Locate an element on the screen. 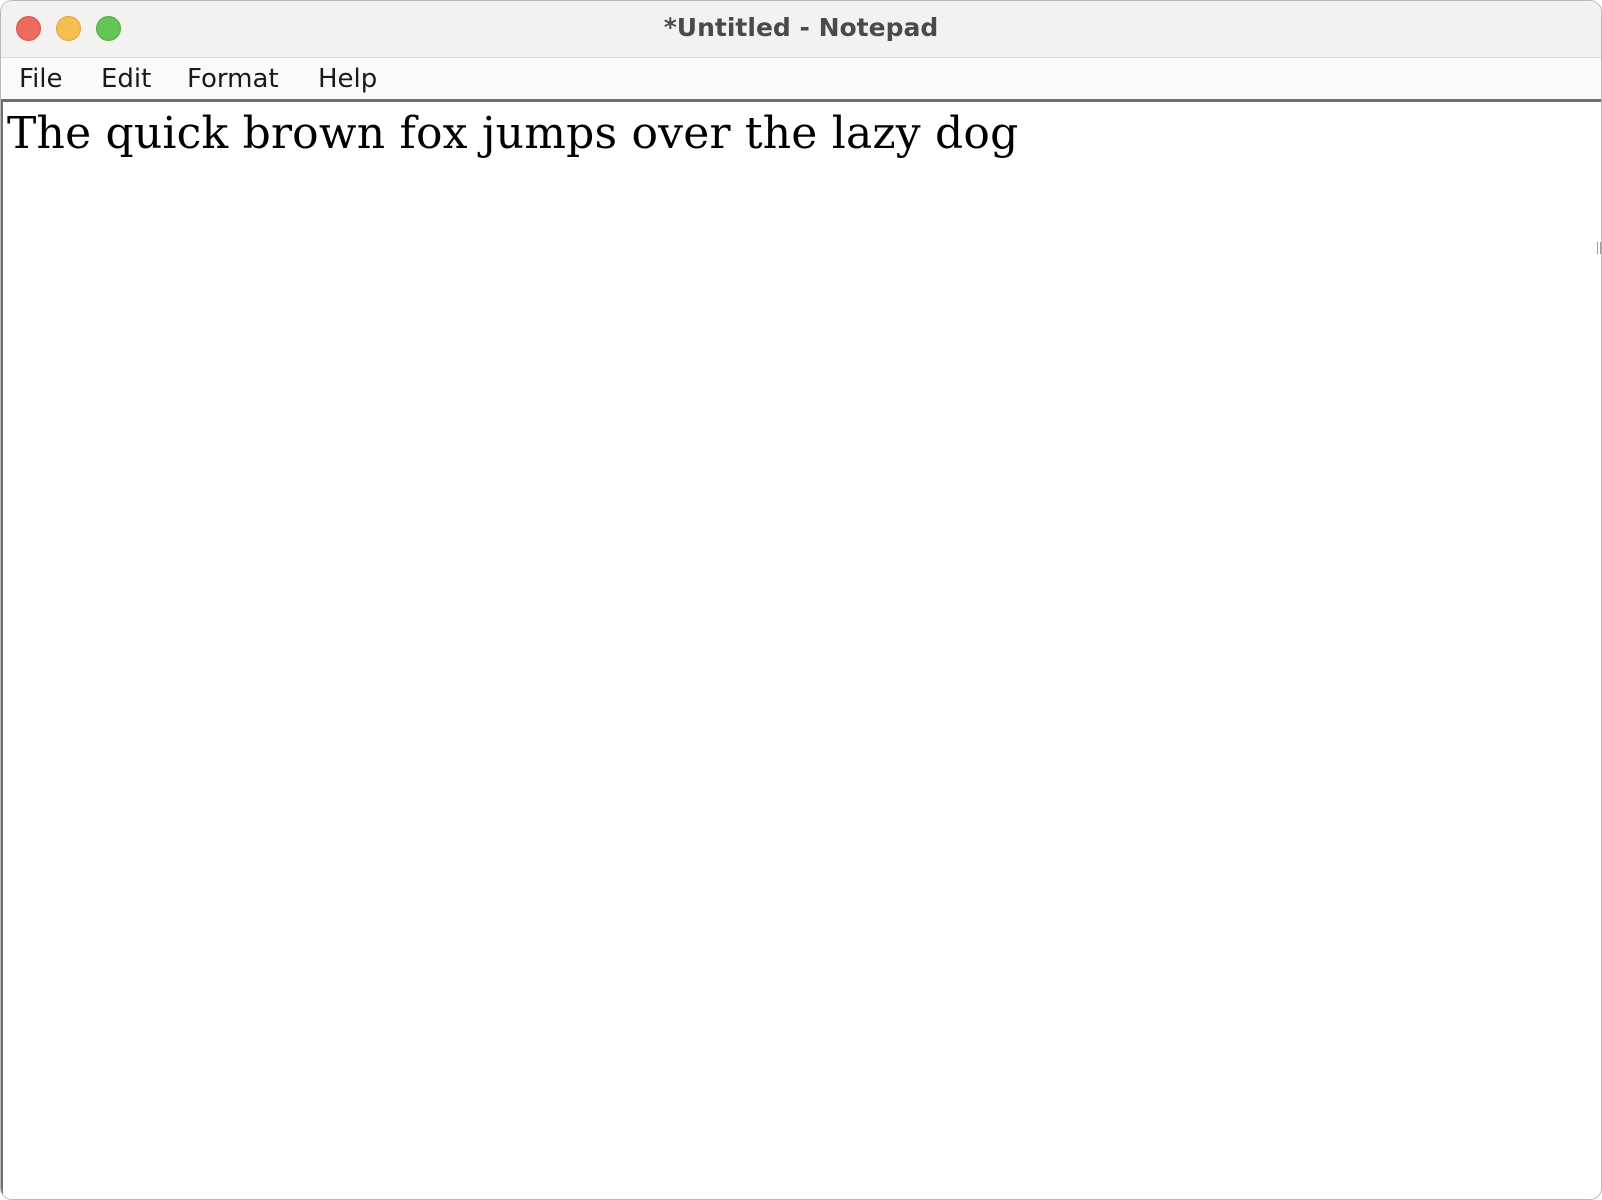 Image resolution: width=1602 pixels, height=1200 pixels. menu-edit: Edit is located at coordinates (126, 78).